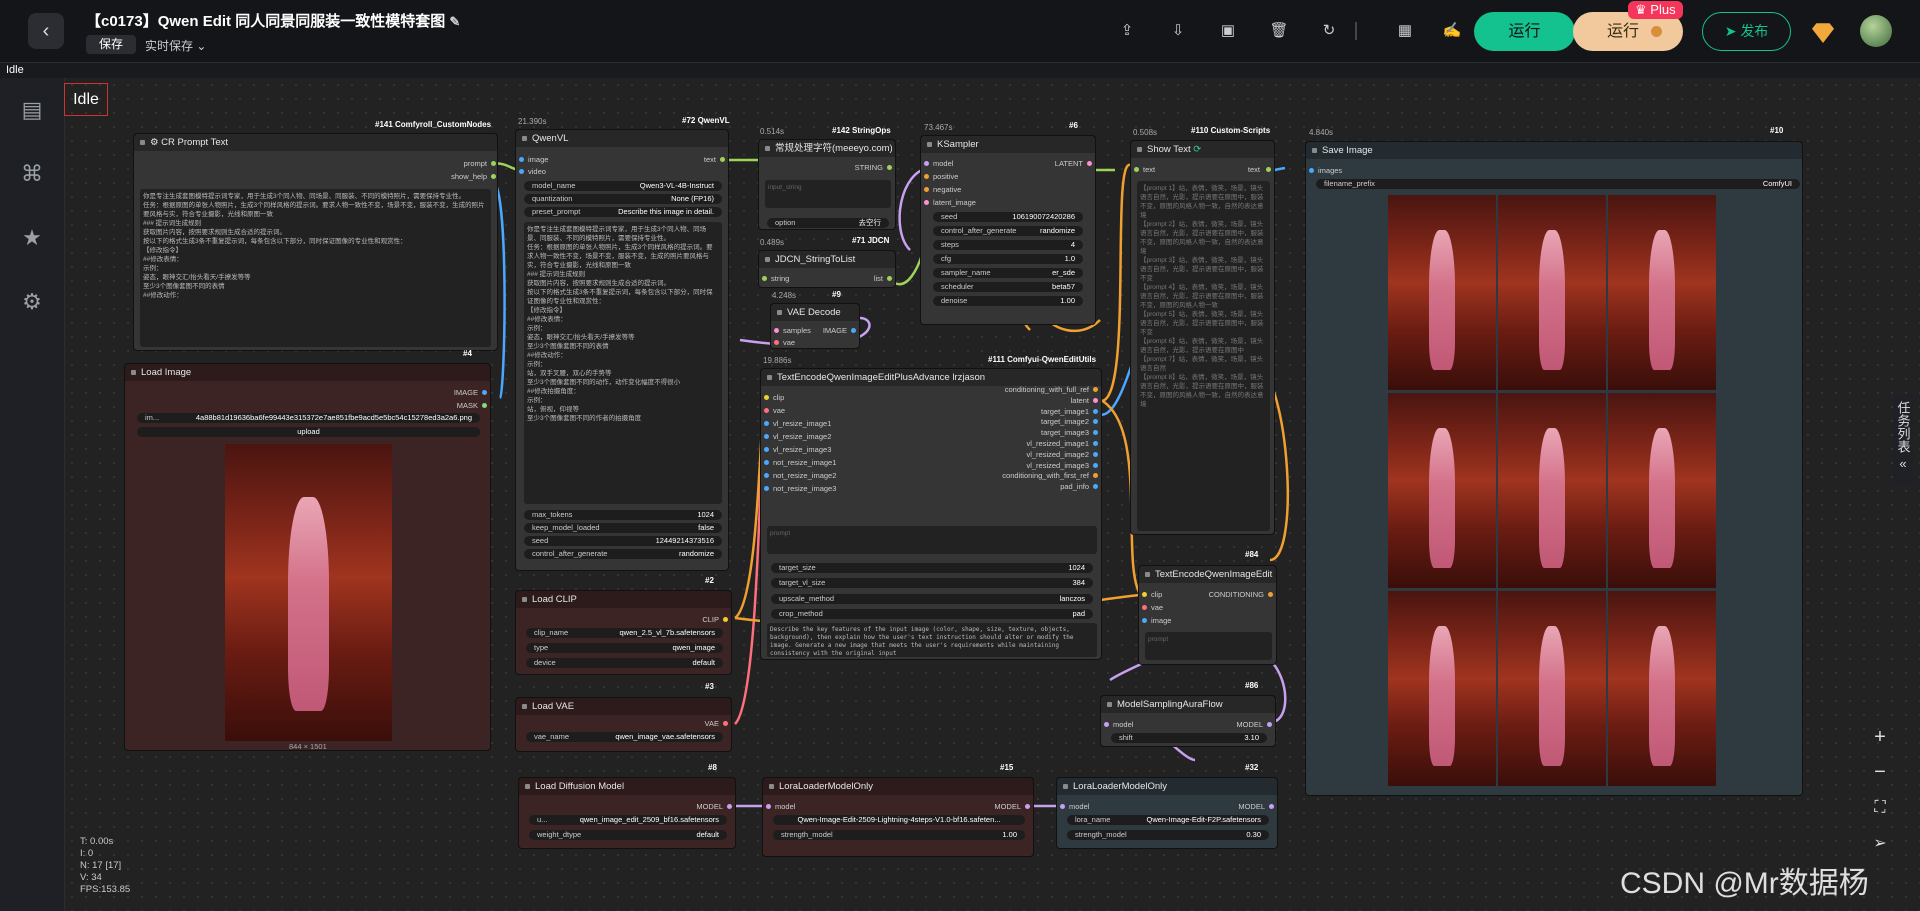  I want to click on output-prompt: prompt, so click(475, 163).